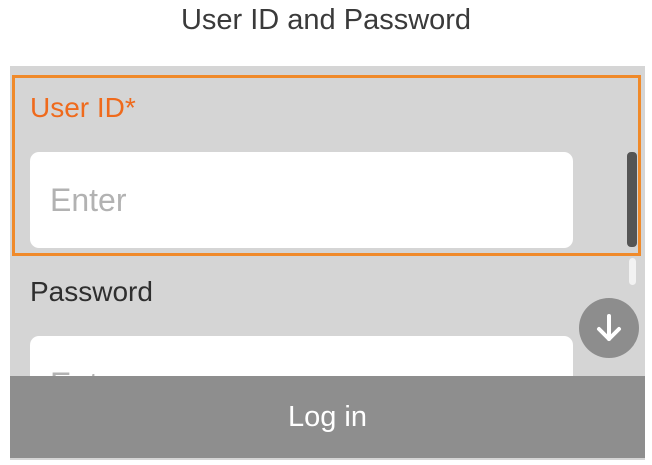 The image size is (652, 465). What do you see at coordinates (326, 20) in the screenshot?
I see `page-title: User ID and Password` at bounding box center [326, 20].